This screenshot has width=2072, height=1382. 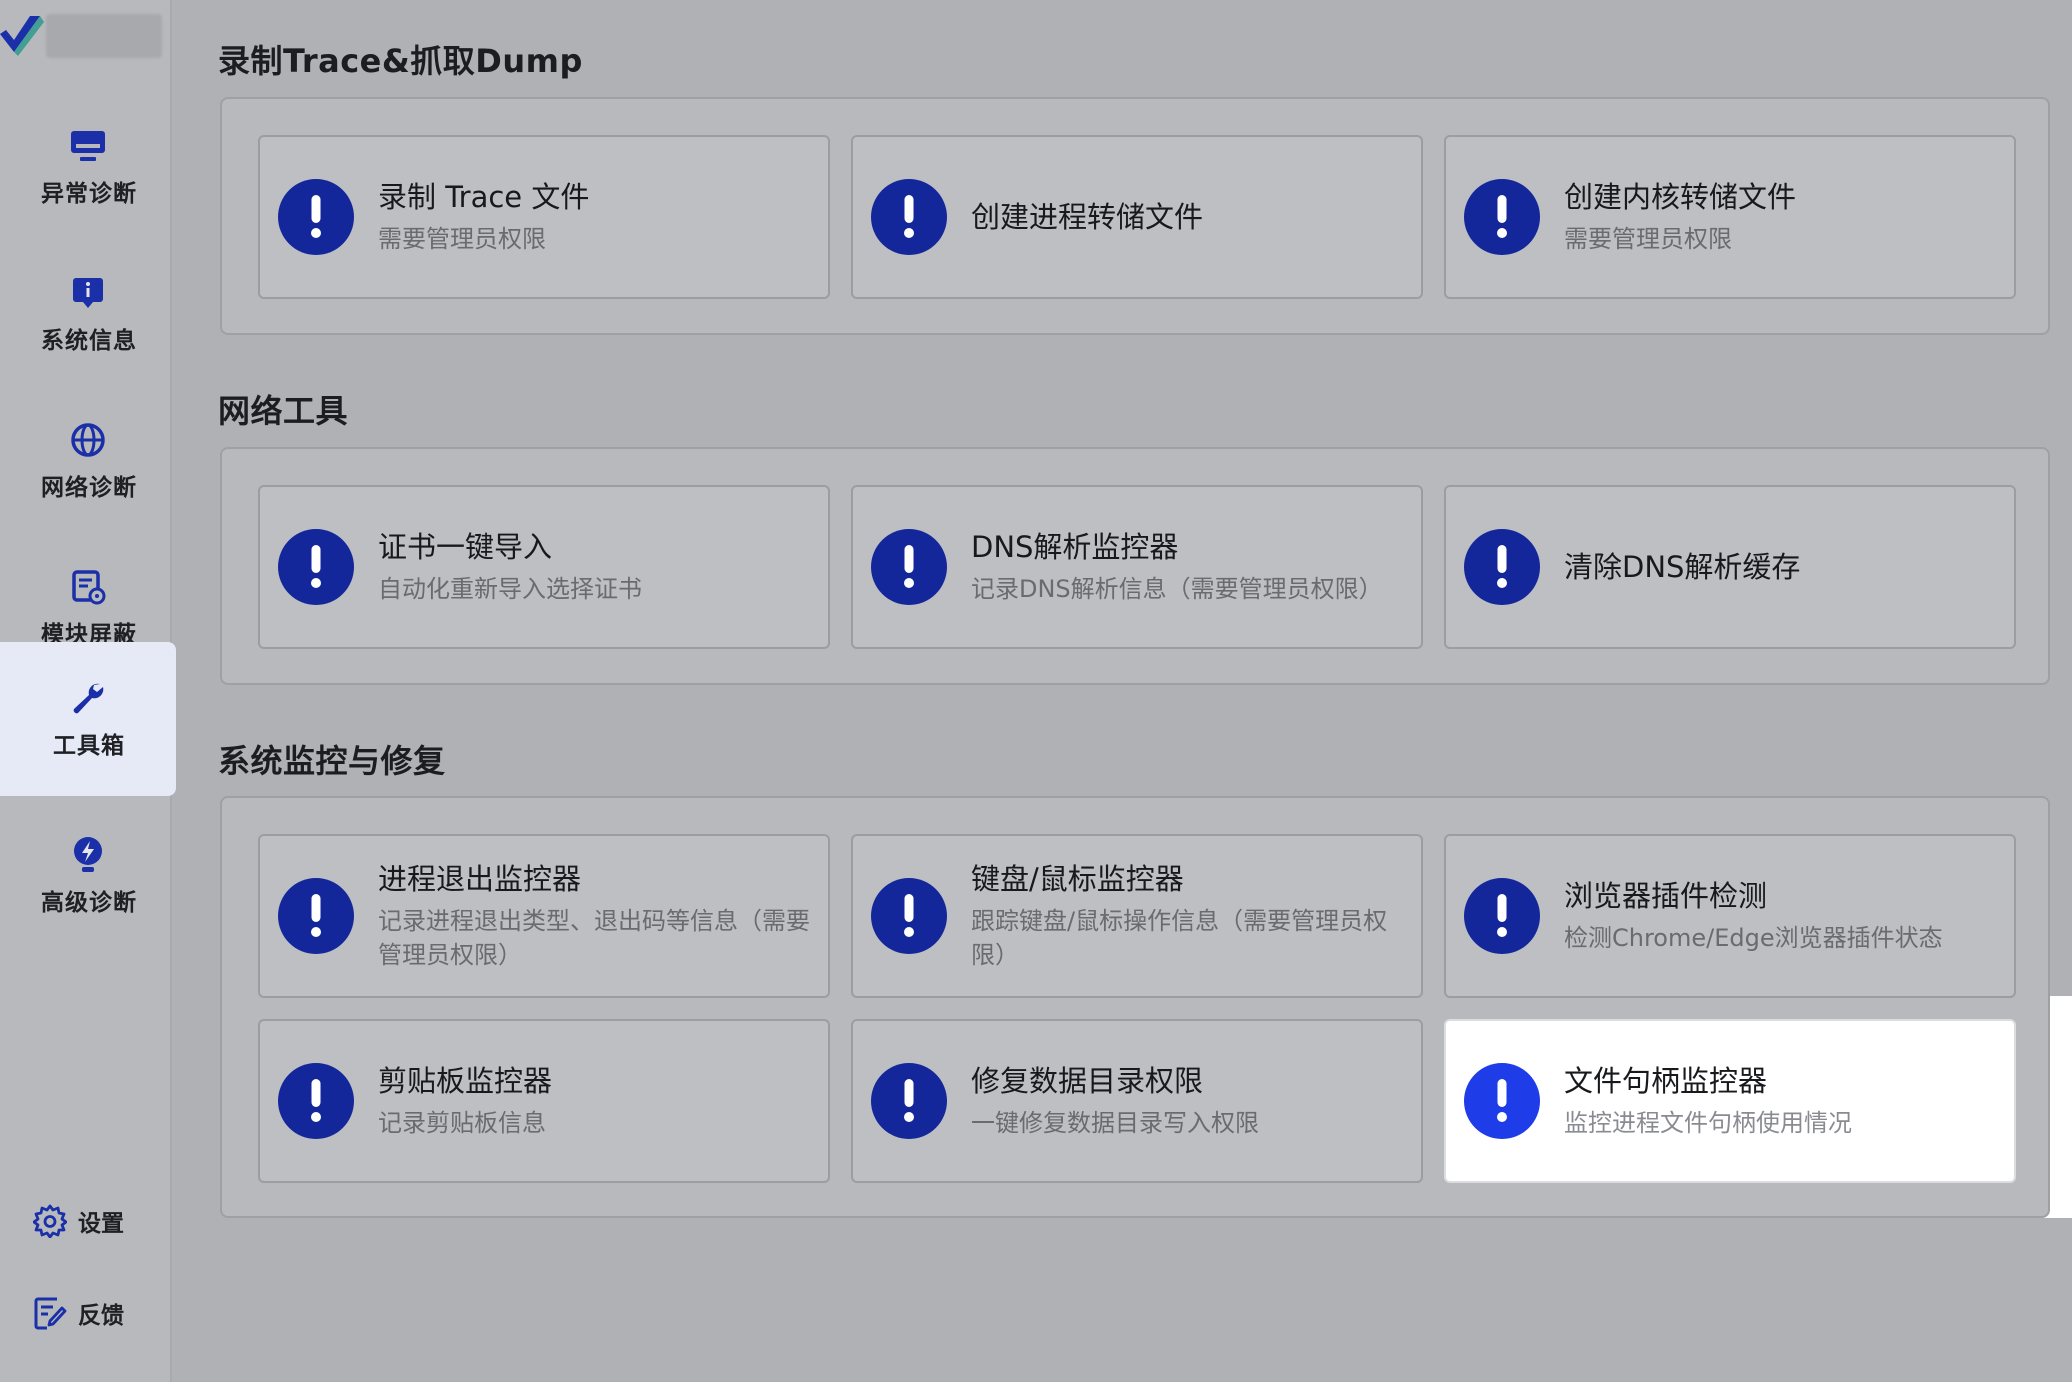 I want to click on card-title: 证书一键导入, so click(x=465, y=547).